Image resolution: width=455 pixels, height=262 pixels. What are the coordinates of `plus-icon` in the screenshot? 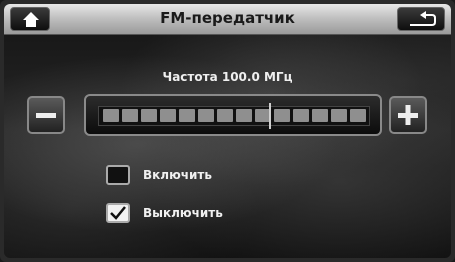 It's located at (408, 115).